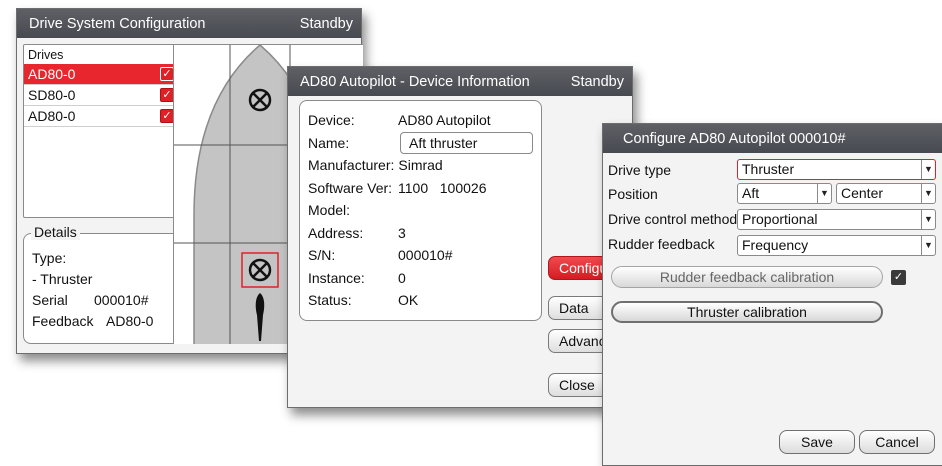 Image resolution: width=942 pixels, height=466 pixels. I want to click on info-value: OK, so click(408, 300).